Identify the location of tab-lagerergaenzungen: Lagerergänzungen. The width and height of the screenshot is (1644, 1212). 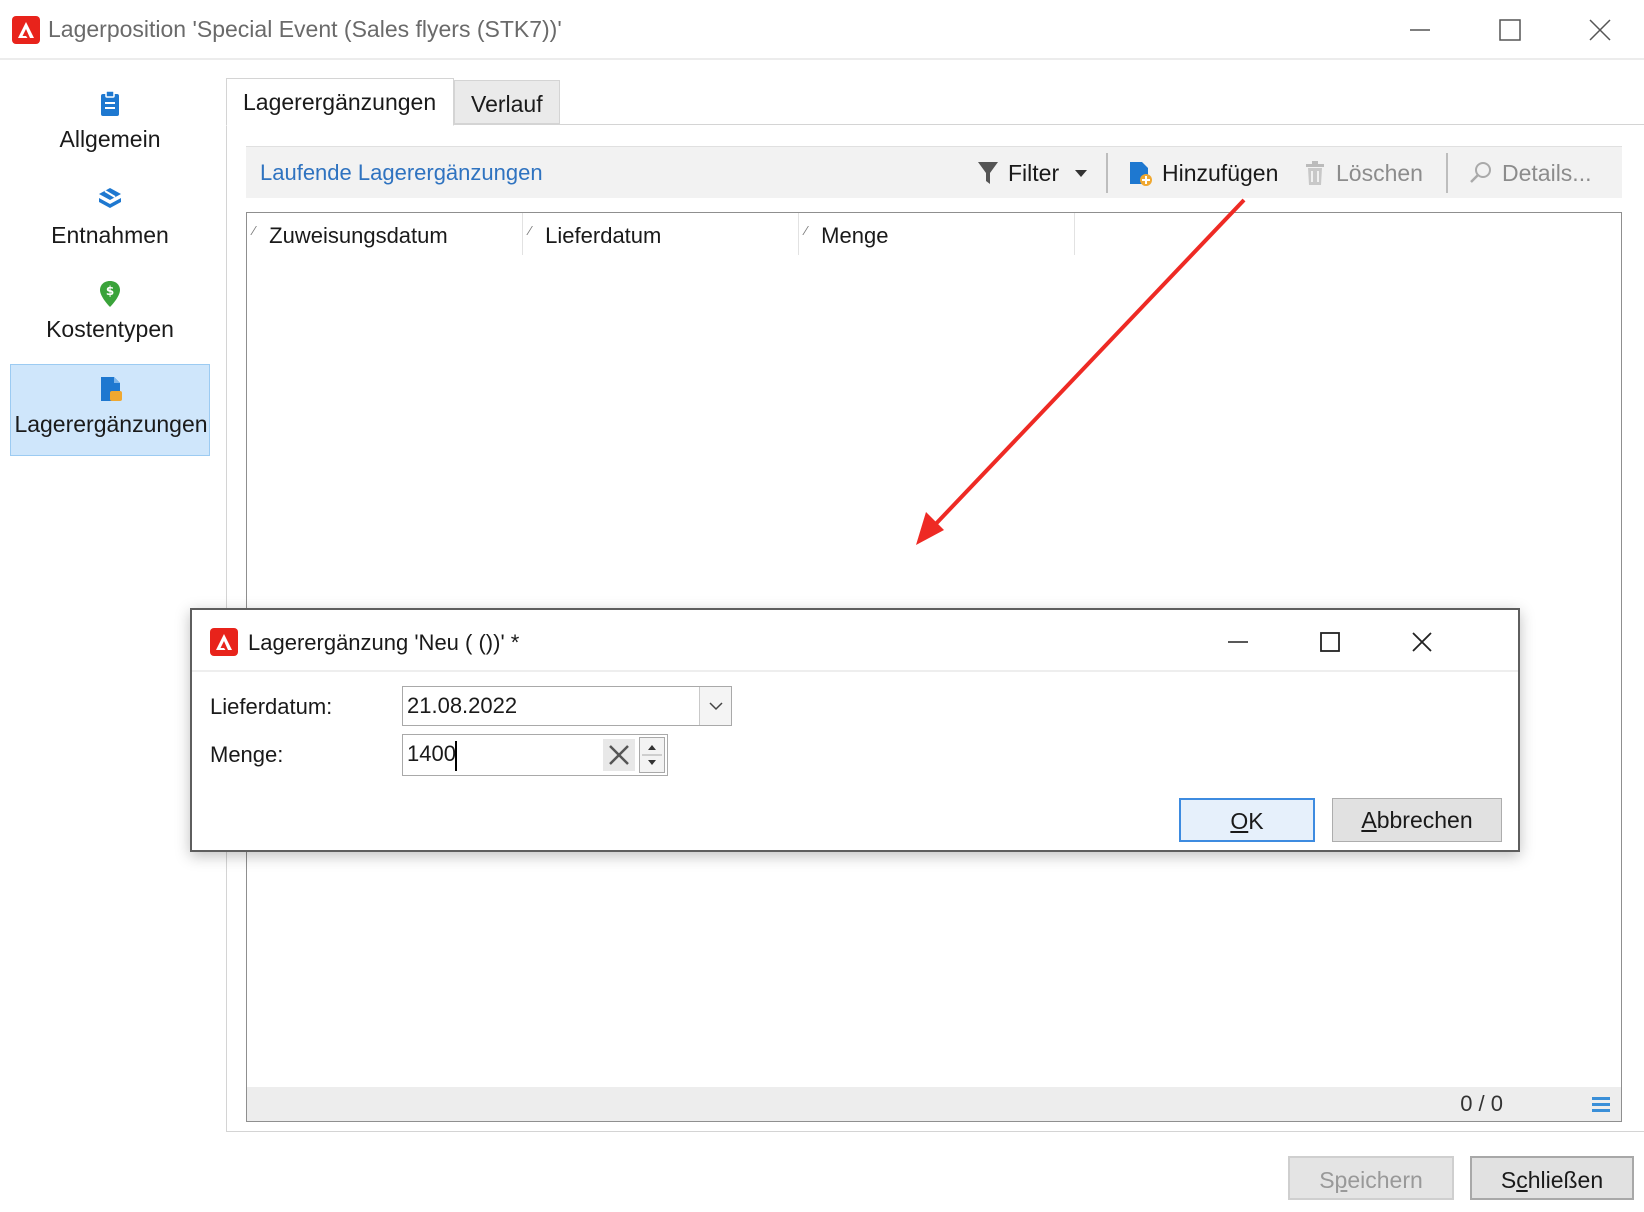
(340, 102).